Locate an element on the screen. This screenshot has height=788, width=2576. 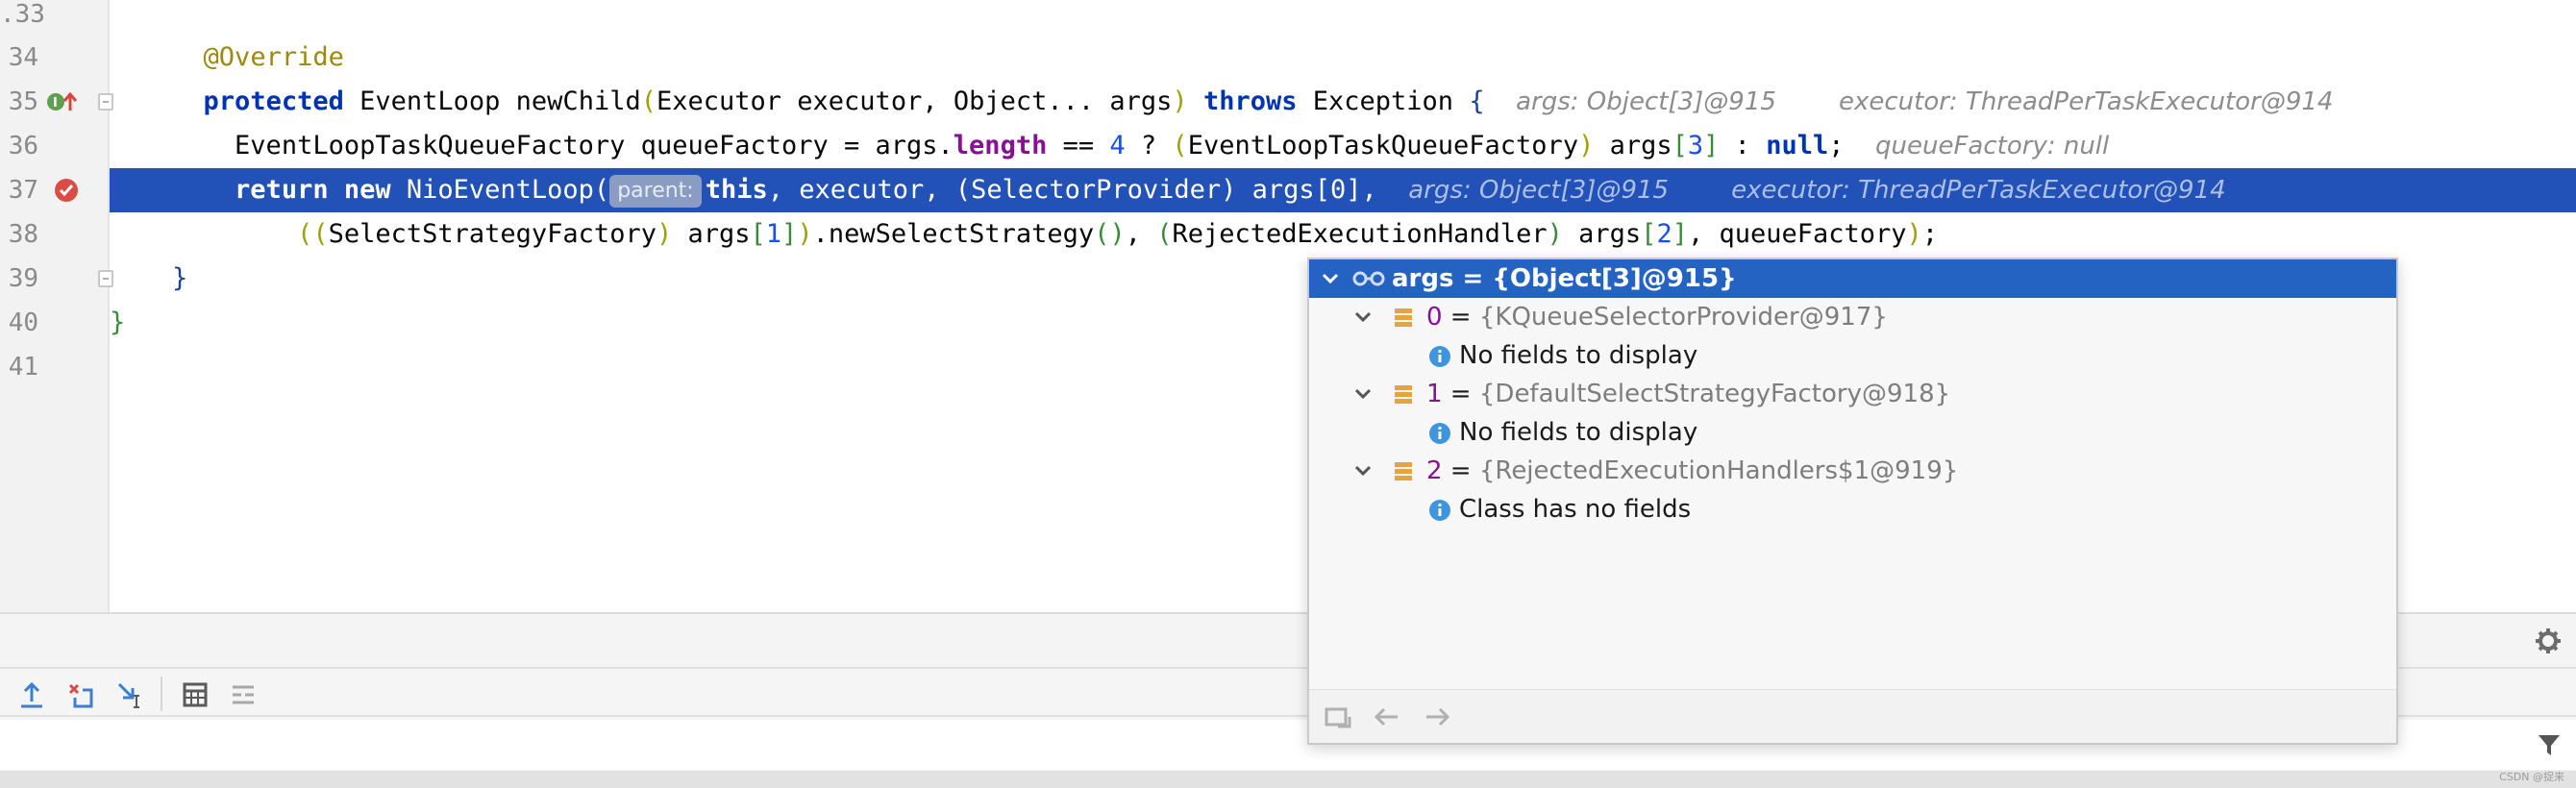
value-text: {DefaultSelectStrategyFactory@918} is located at coordinates (1714, 394).